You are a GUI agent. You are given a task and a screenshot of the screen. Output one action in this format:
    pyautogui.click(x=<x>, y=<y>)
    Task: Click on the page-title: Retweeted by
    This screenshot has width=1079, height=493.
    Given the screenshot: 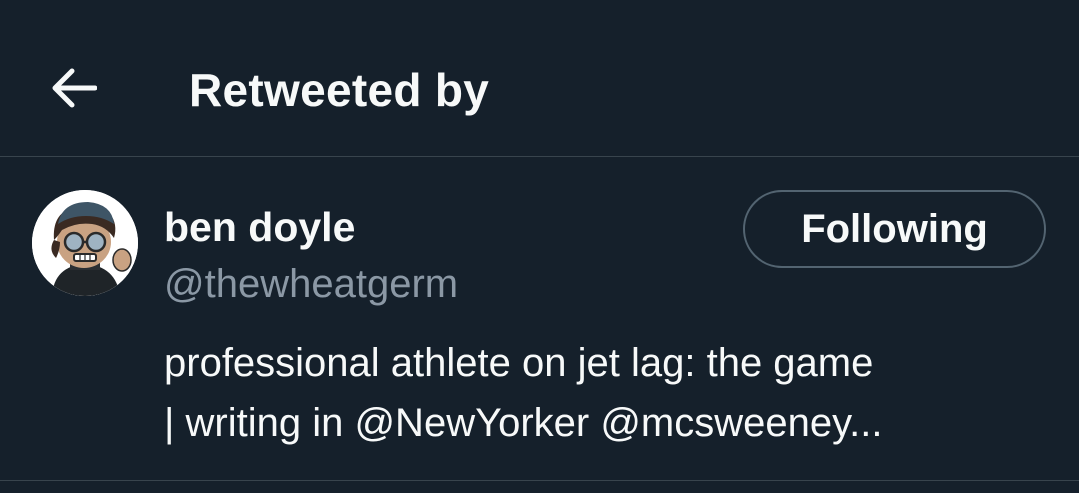 What is the action you would take?
    pyautogui.click(x=339, y=90)
    